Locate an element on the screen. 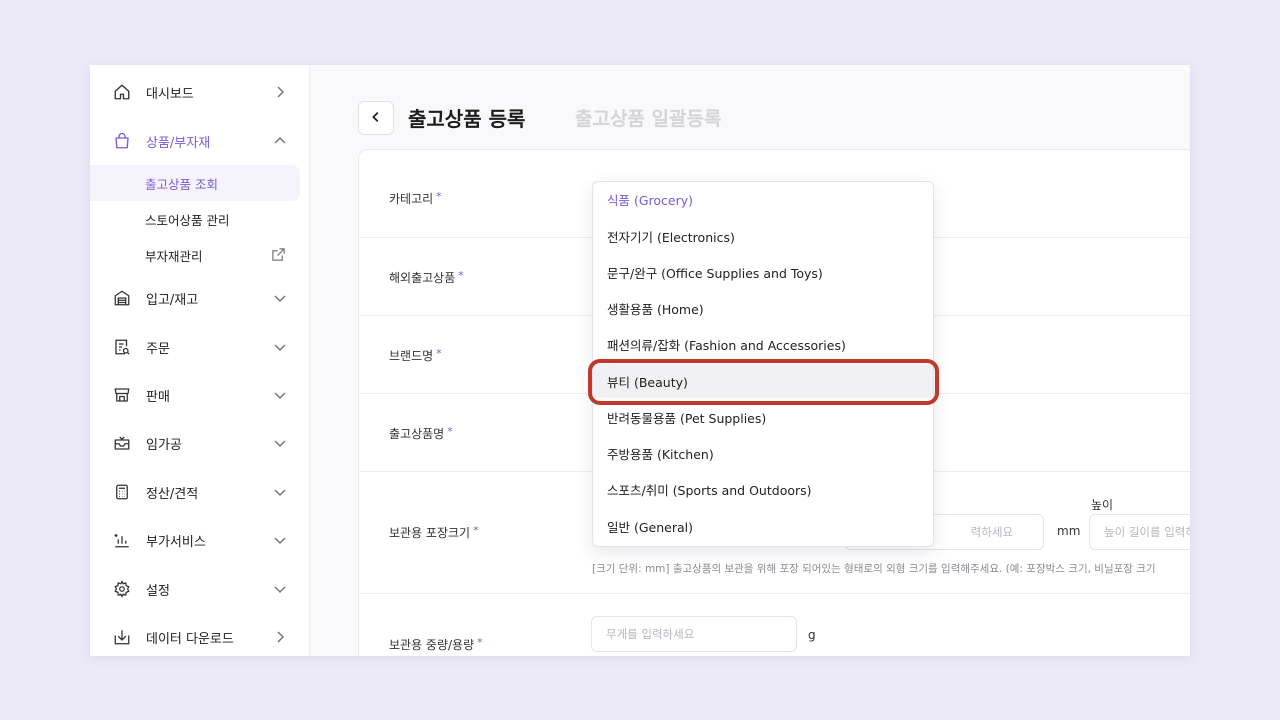 The width and height of the screenshot is (1280, 720). brand-label: 브랜드명 * is located at coordinates (415, 355).